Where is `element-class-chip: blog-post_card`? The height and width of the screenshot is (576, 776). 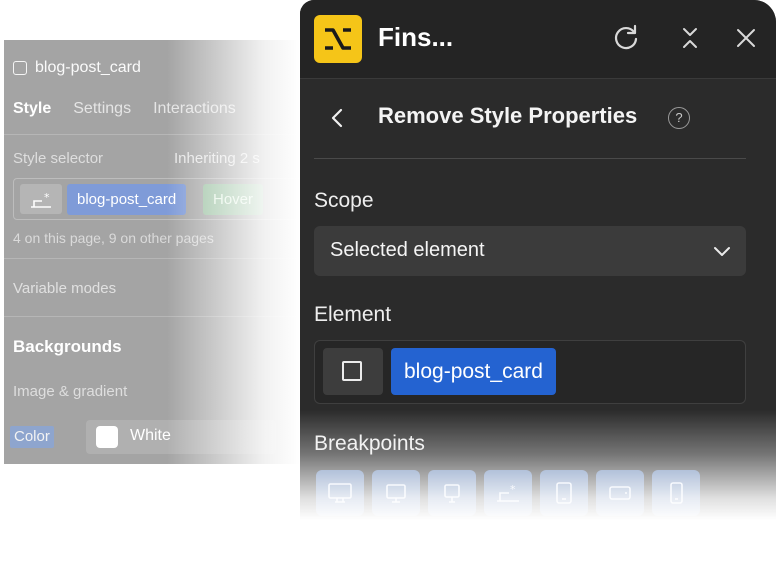
element-class-chip: blog-post_card is located at coordinates (473, 371).